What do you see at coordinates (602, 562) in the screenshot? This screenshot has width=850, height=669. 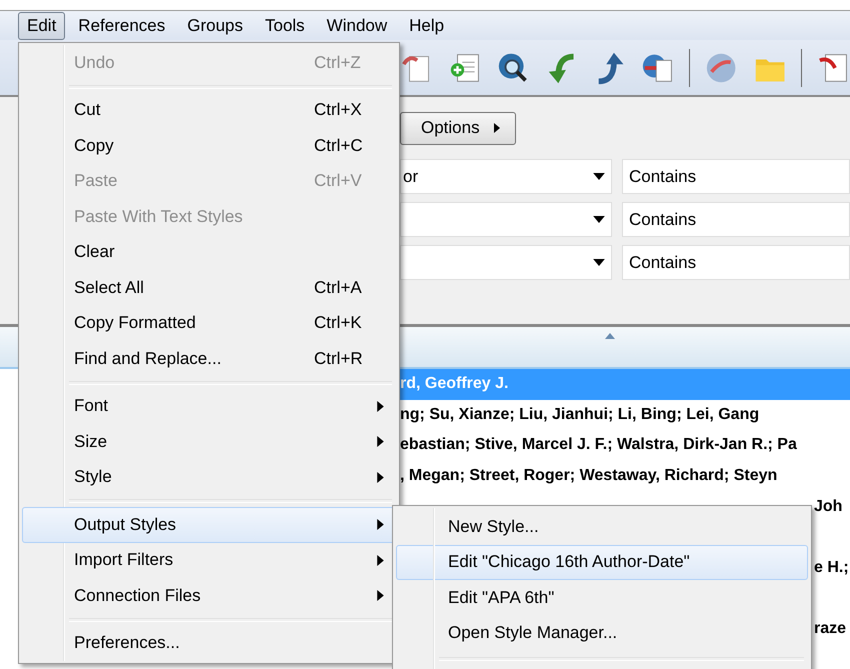 I see `menu-item: Edit "Chicago 16th Author-Date"` at bounding box center [602, 562].